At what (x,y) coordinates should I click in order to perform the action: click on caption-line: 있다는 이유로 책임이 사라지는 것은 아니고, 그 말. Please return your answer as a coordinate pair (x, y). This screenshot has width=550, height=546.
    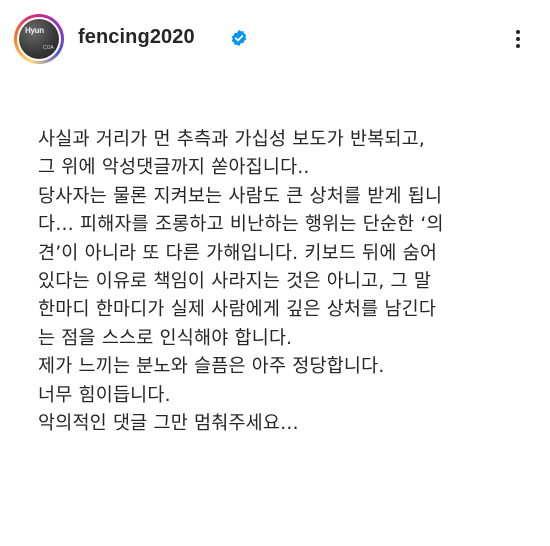
    Looking at the image, I should click on (235, 281).